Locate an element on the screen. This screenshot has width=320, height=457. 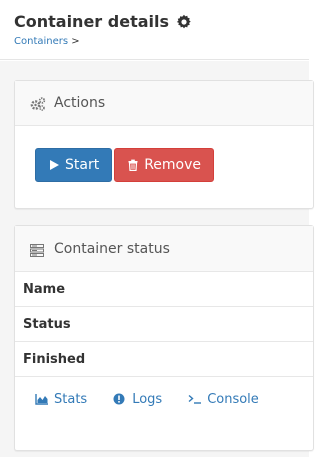
play-icon is located at coordinates (54, 165).